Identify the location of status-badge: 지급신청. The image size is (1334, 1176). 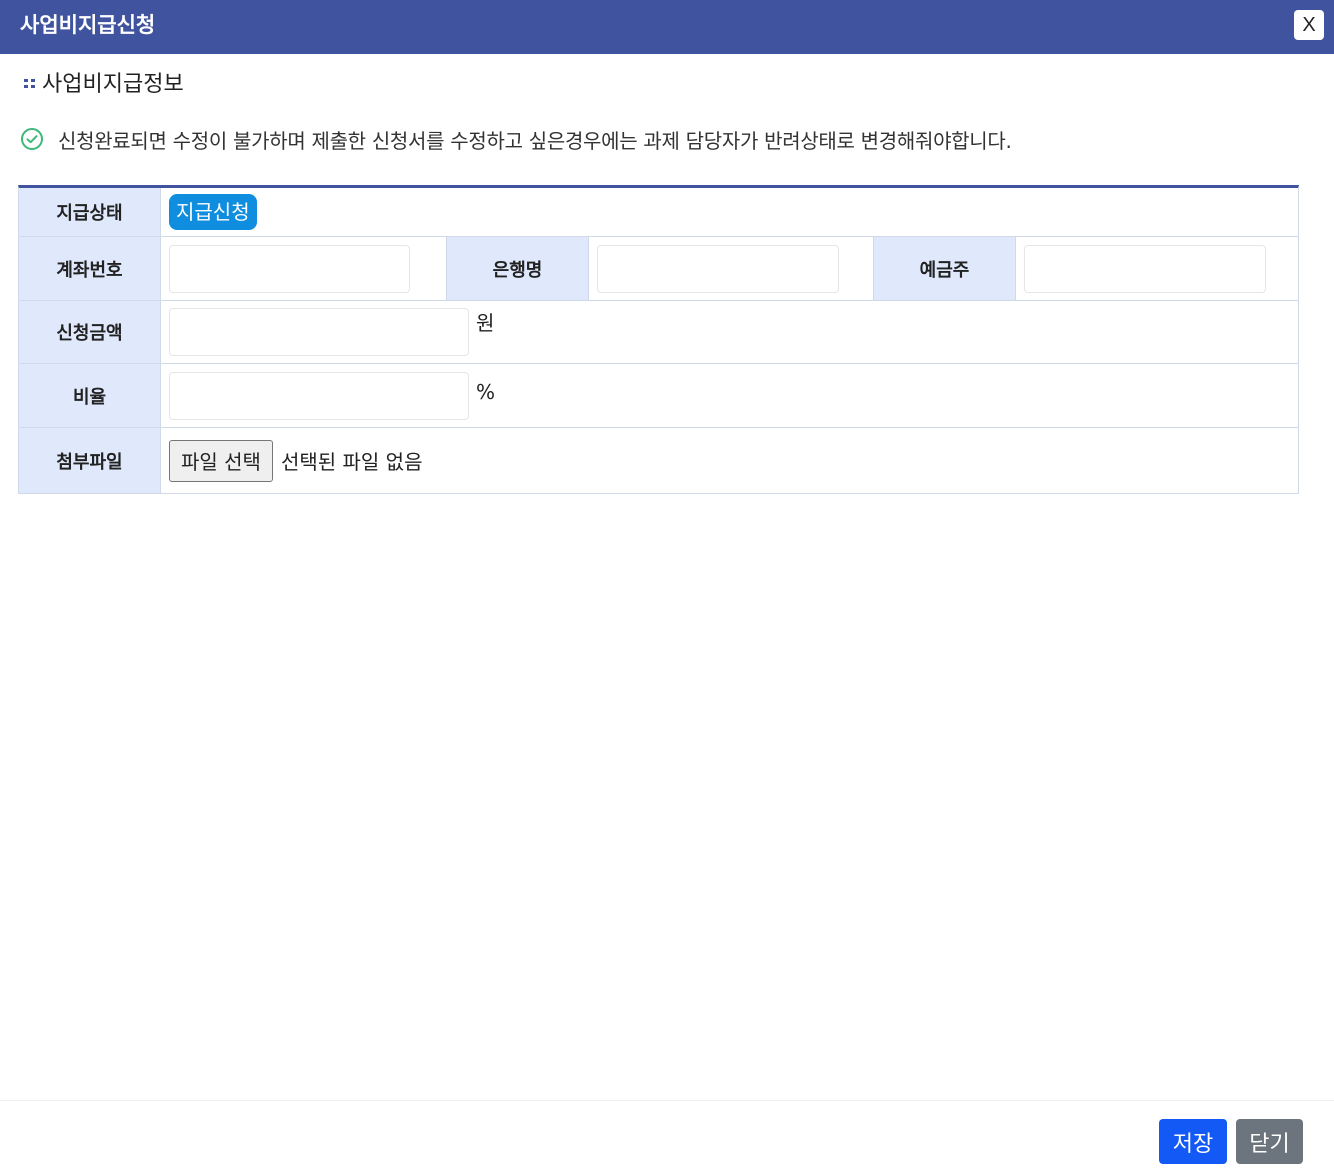
(213, 212).